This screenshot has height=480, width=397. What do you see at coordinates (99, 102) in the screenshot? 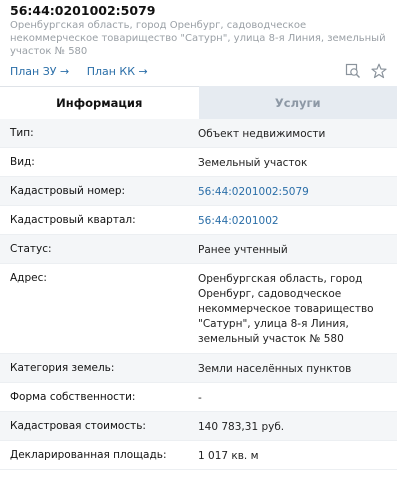
I see `tab-information: Информация` at bounding box center [99, 102].